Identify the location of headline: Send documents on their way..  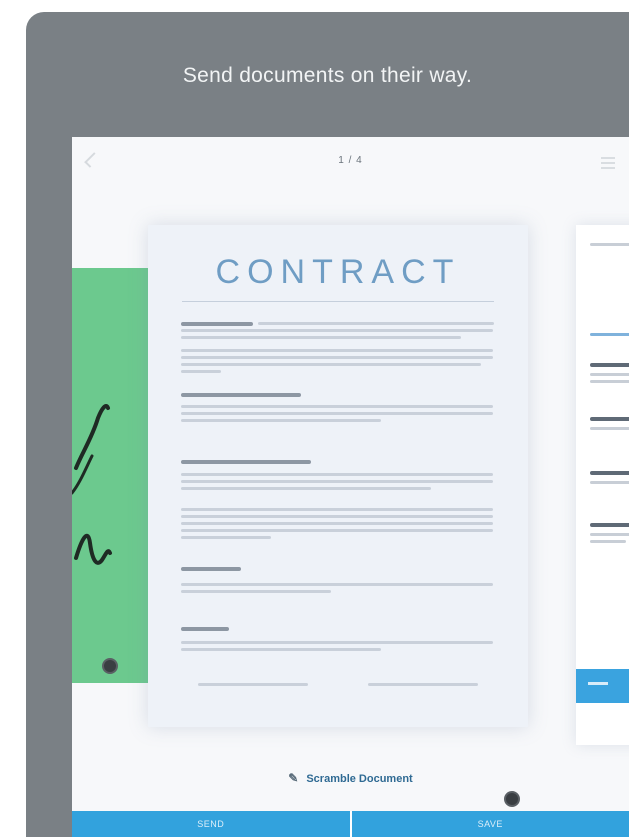
(327, 75).